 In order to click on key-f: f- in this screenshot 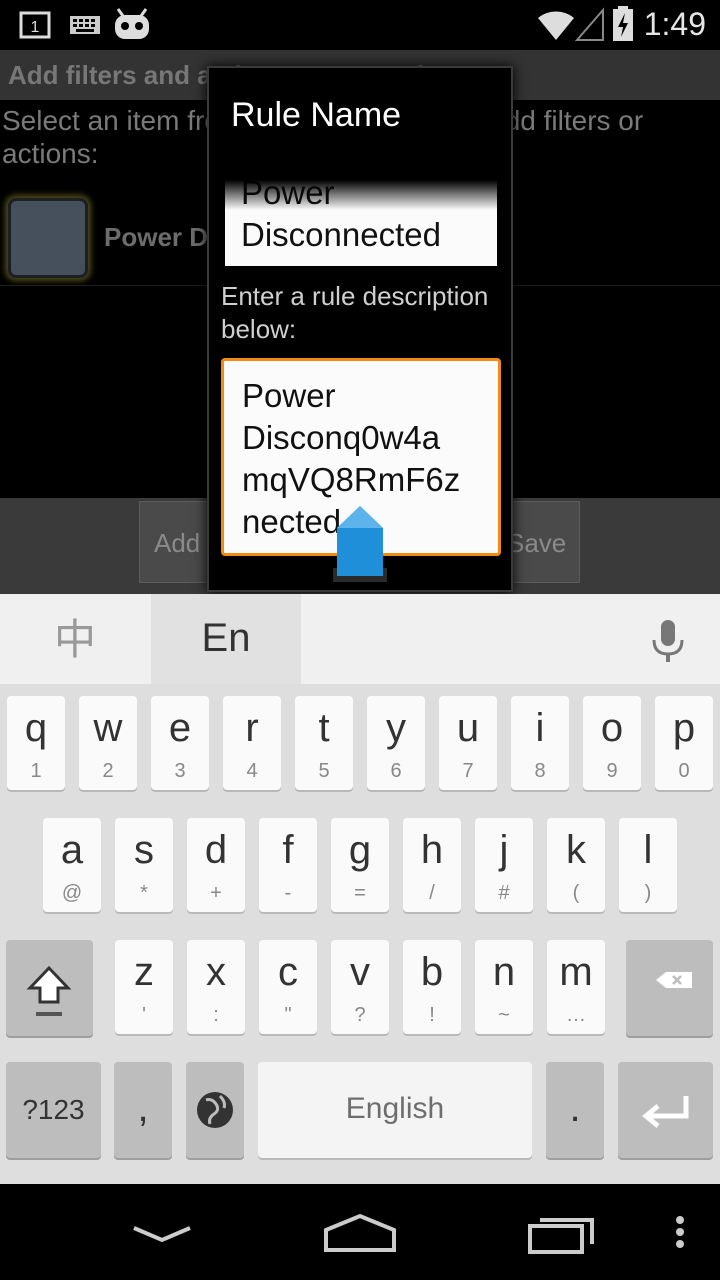, I will do `click(288, 865)`.